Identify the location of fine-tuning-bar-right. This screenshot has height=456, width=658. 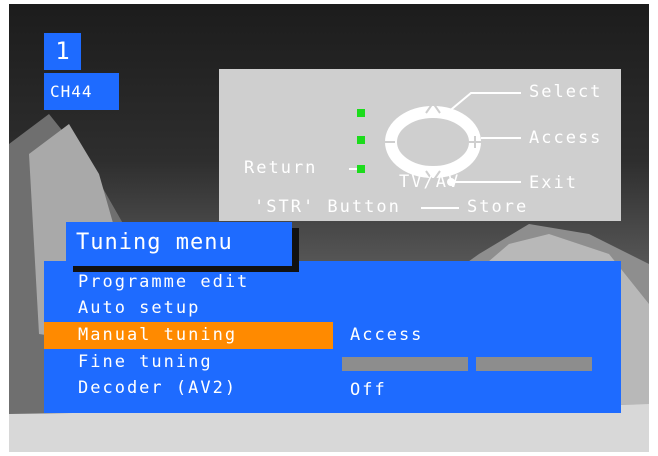
(534, 364).